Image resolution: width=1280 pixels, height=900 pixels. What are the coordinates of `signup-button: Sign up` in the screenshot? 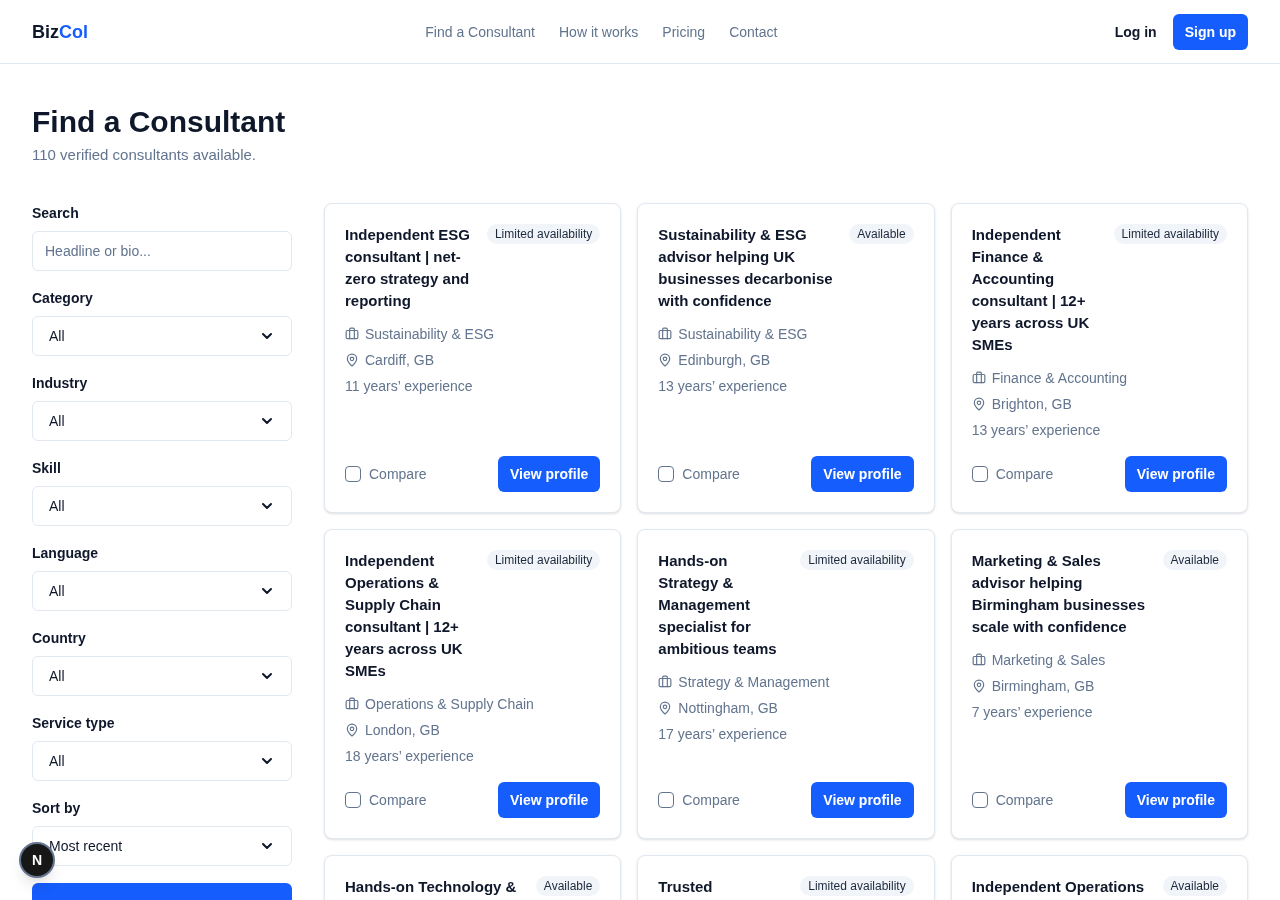 It's located at (1210, 31).